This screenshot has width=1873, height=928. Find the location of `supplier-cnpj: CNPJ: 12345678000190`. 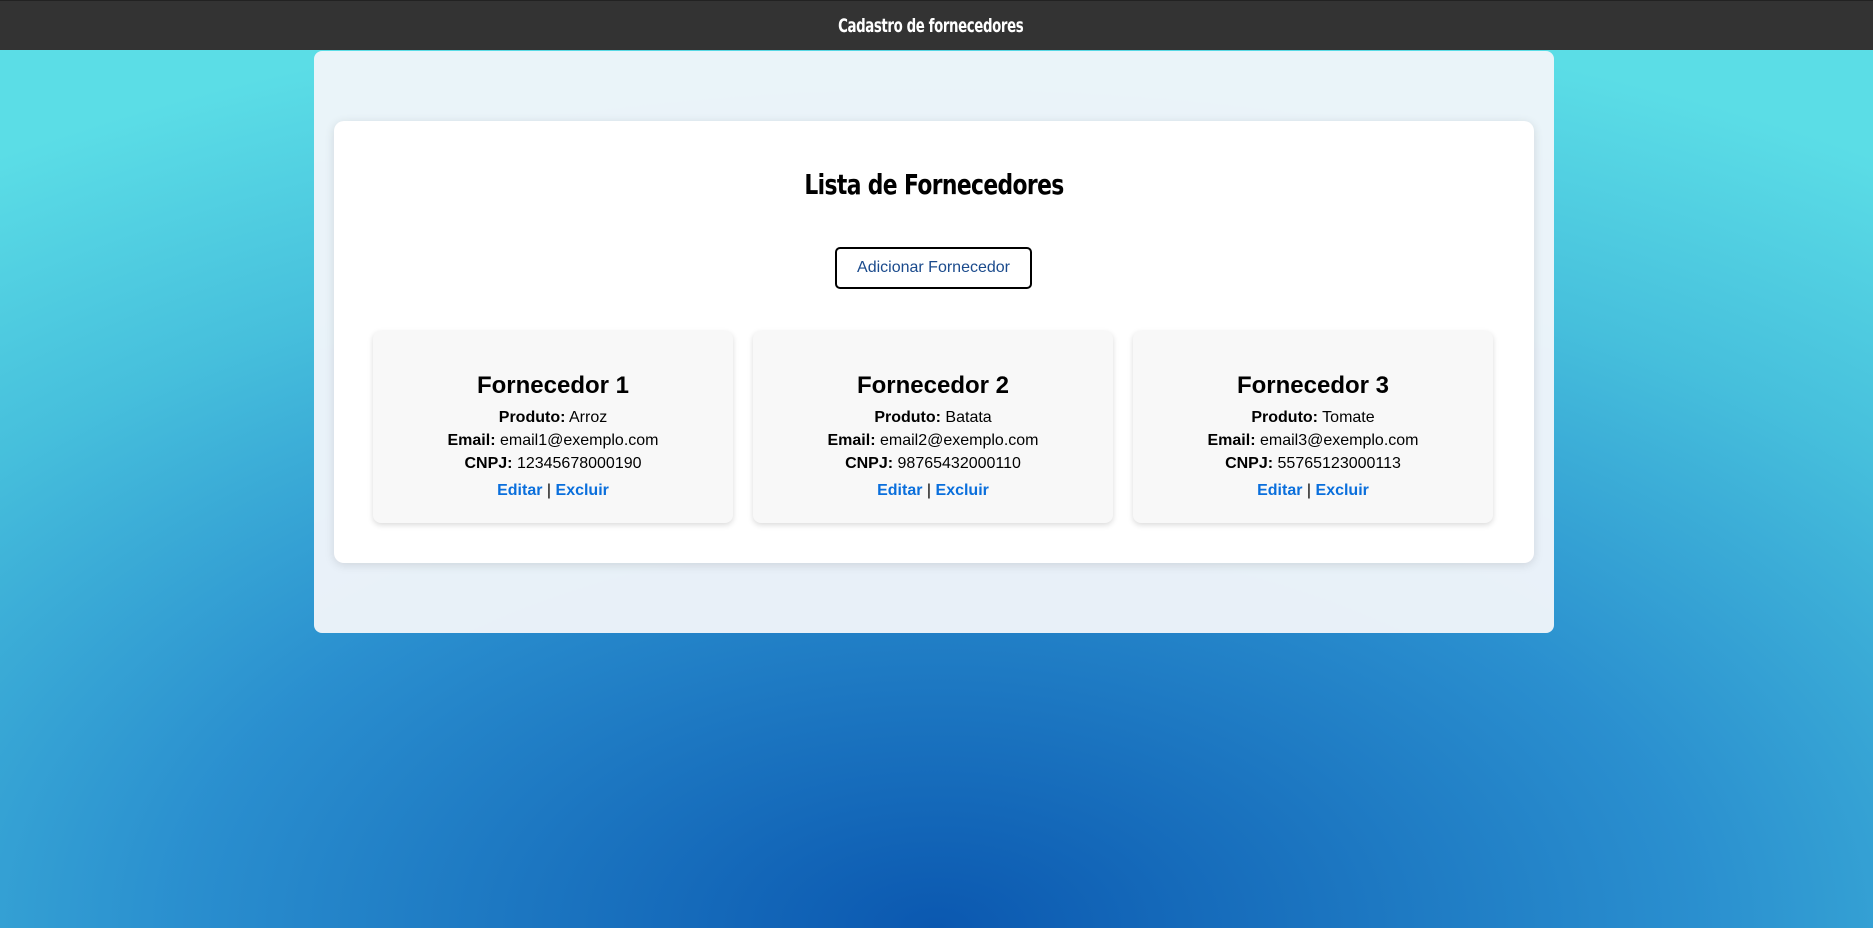

supplier-cnpj: CNPJ: 12345678000190 is located at coordinates (553, 464).